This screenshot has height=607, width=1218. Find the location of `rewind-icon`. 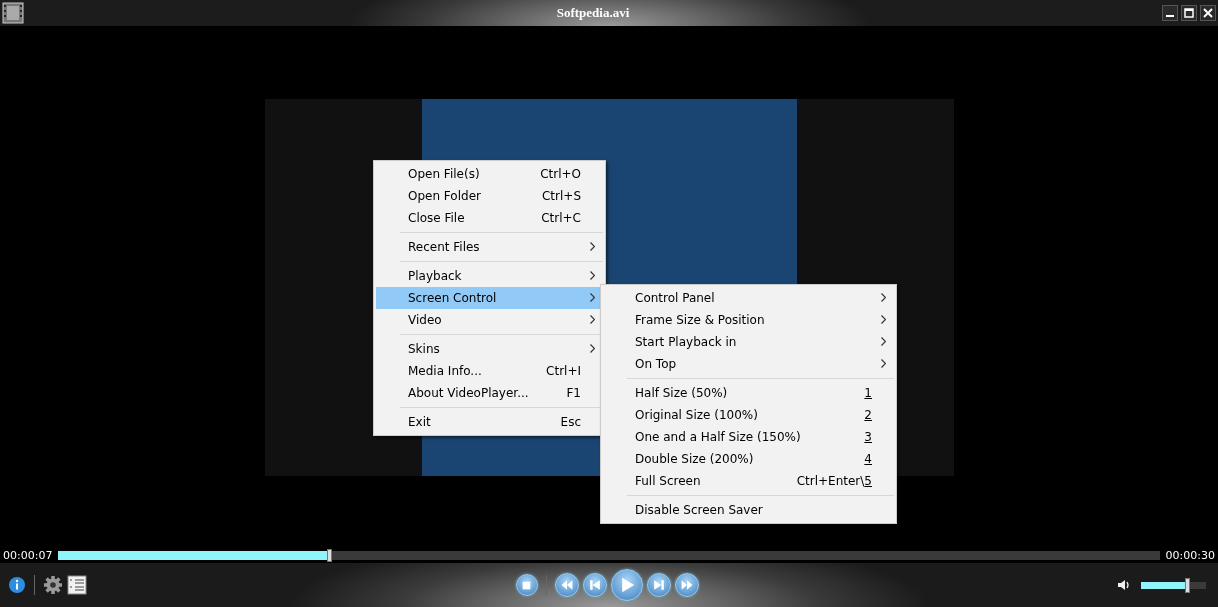

rewind-icon is located at coordinates (566, 585).